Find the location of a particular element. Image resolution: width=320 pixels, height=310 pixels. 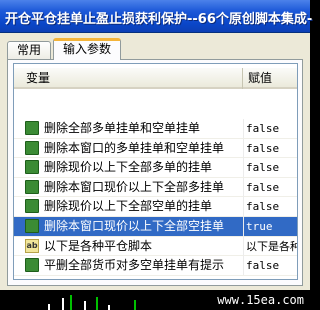

table-row: 平删全部货币对多空单挂单有提示 false is located at coordinates (155, 266).